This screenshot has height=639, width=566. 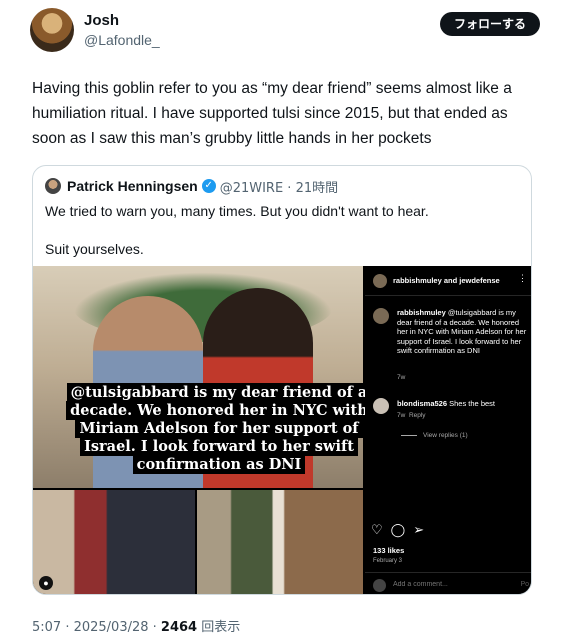 I want to click on group-photo-left, so click(x=114, y=542).